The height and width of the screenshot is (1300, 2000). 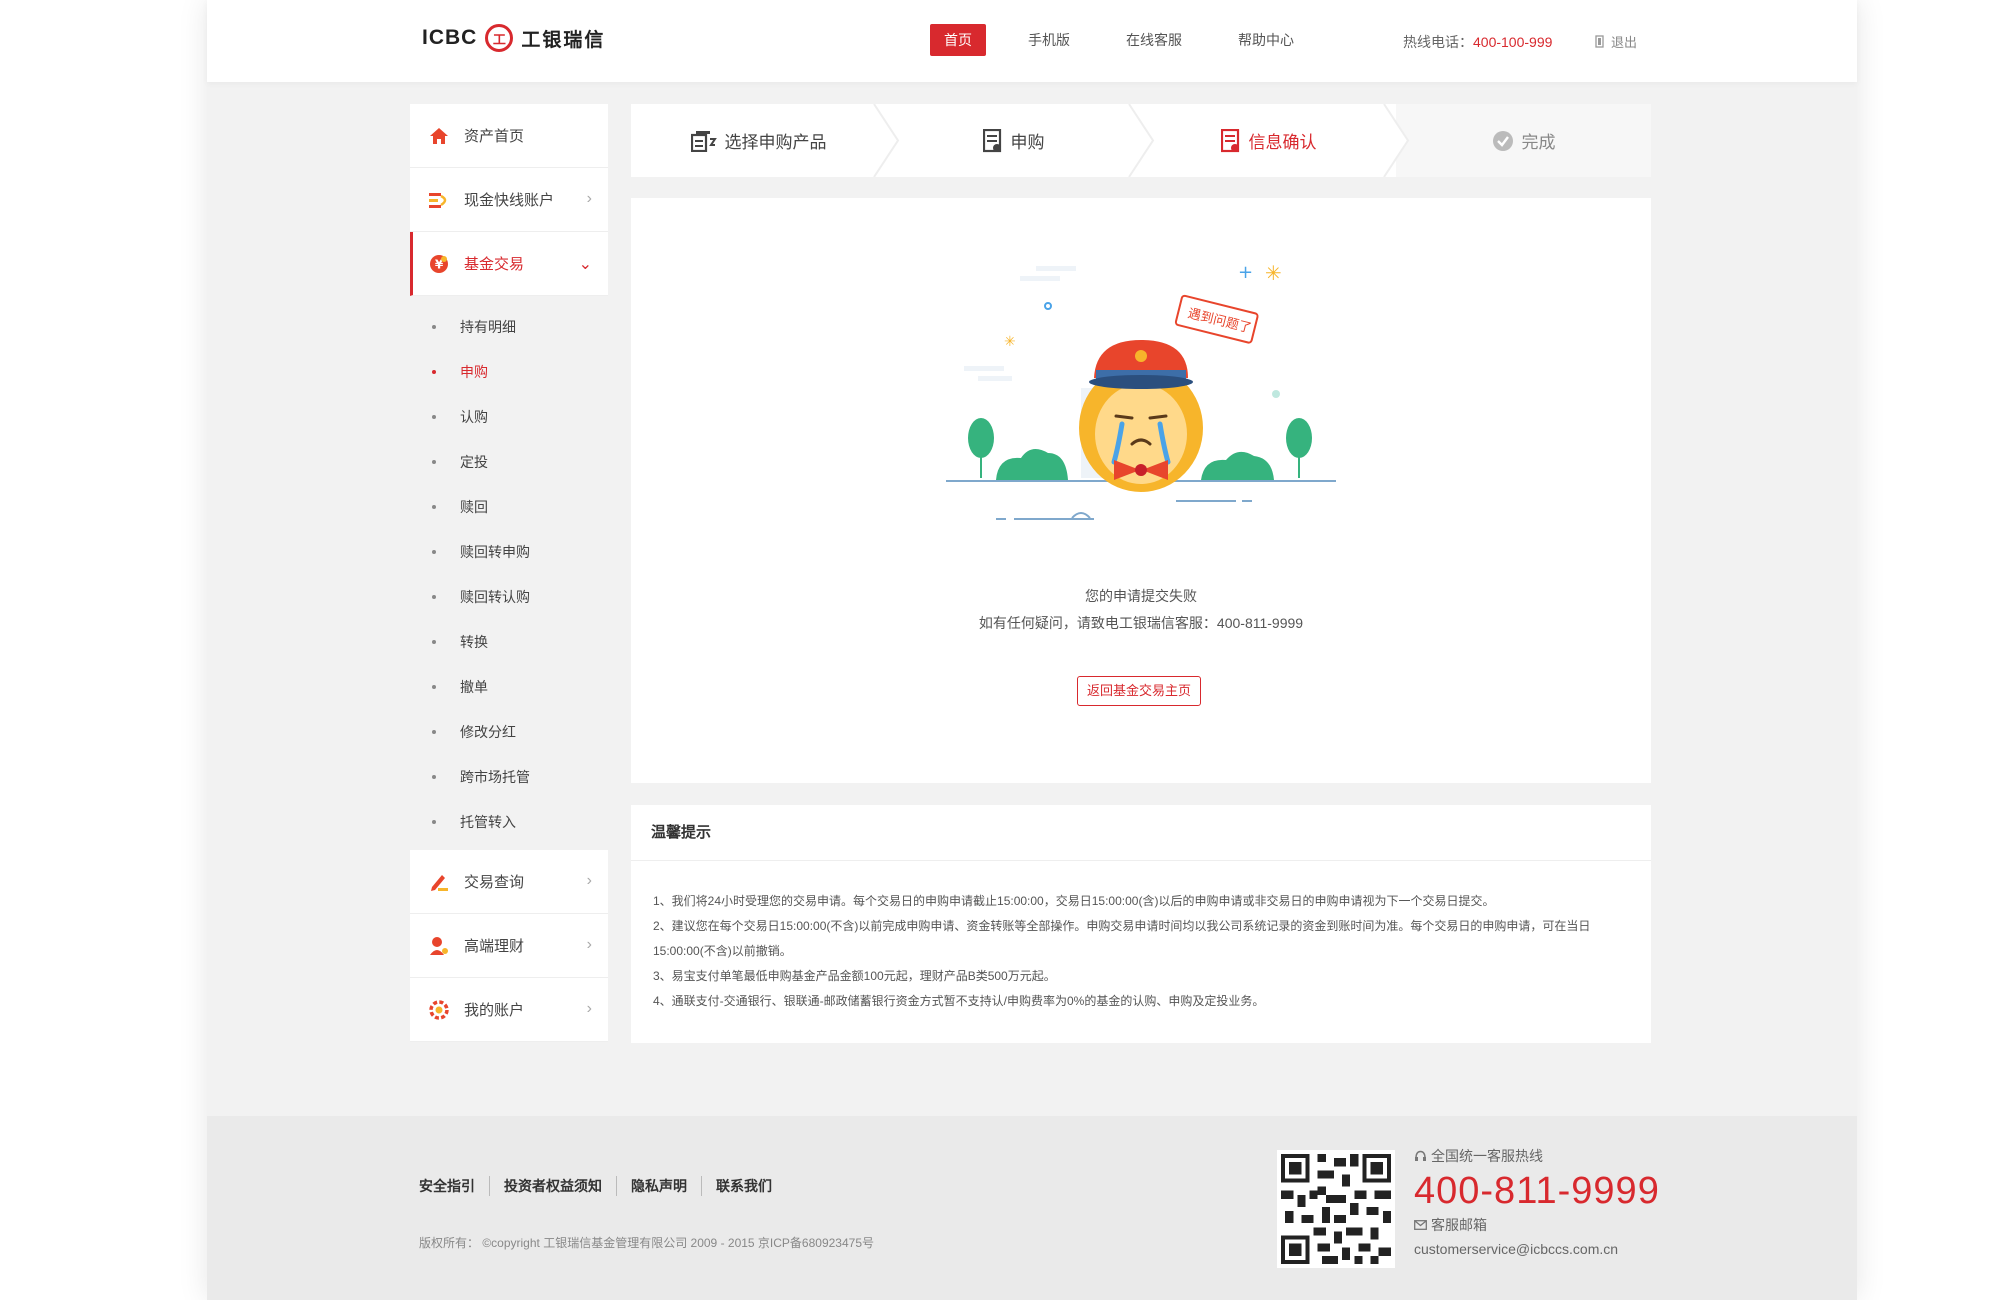 What do you see at coordinates (439, 264) in the screenshot?
I see `fund-icon: ¥` at bounding box center [439, 264].